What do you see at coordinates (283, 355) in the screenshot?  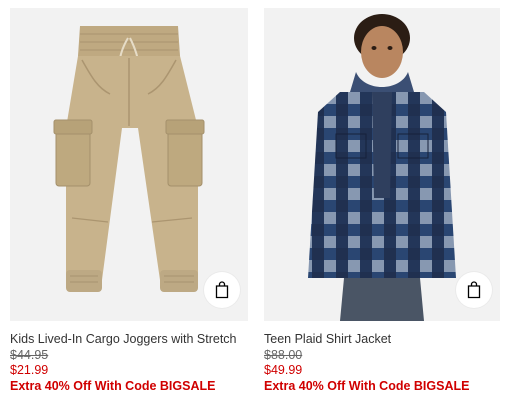 I see `original-price: $88.00` at bounding box center [283, 355].